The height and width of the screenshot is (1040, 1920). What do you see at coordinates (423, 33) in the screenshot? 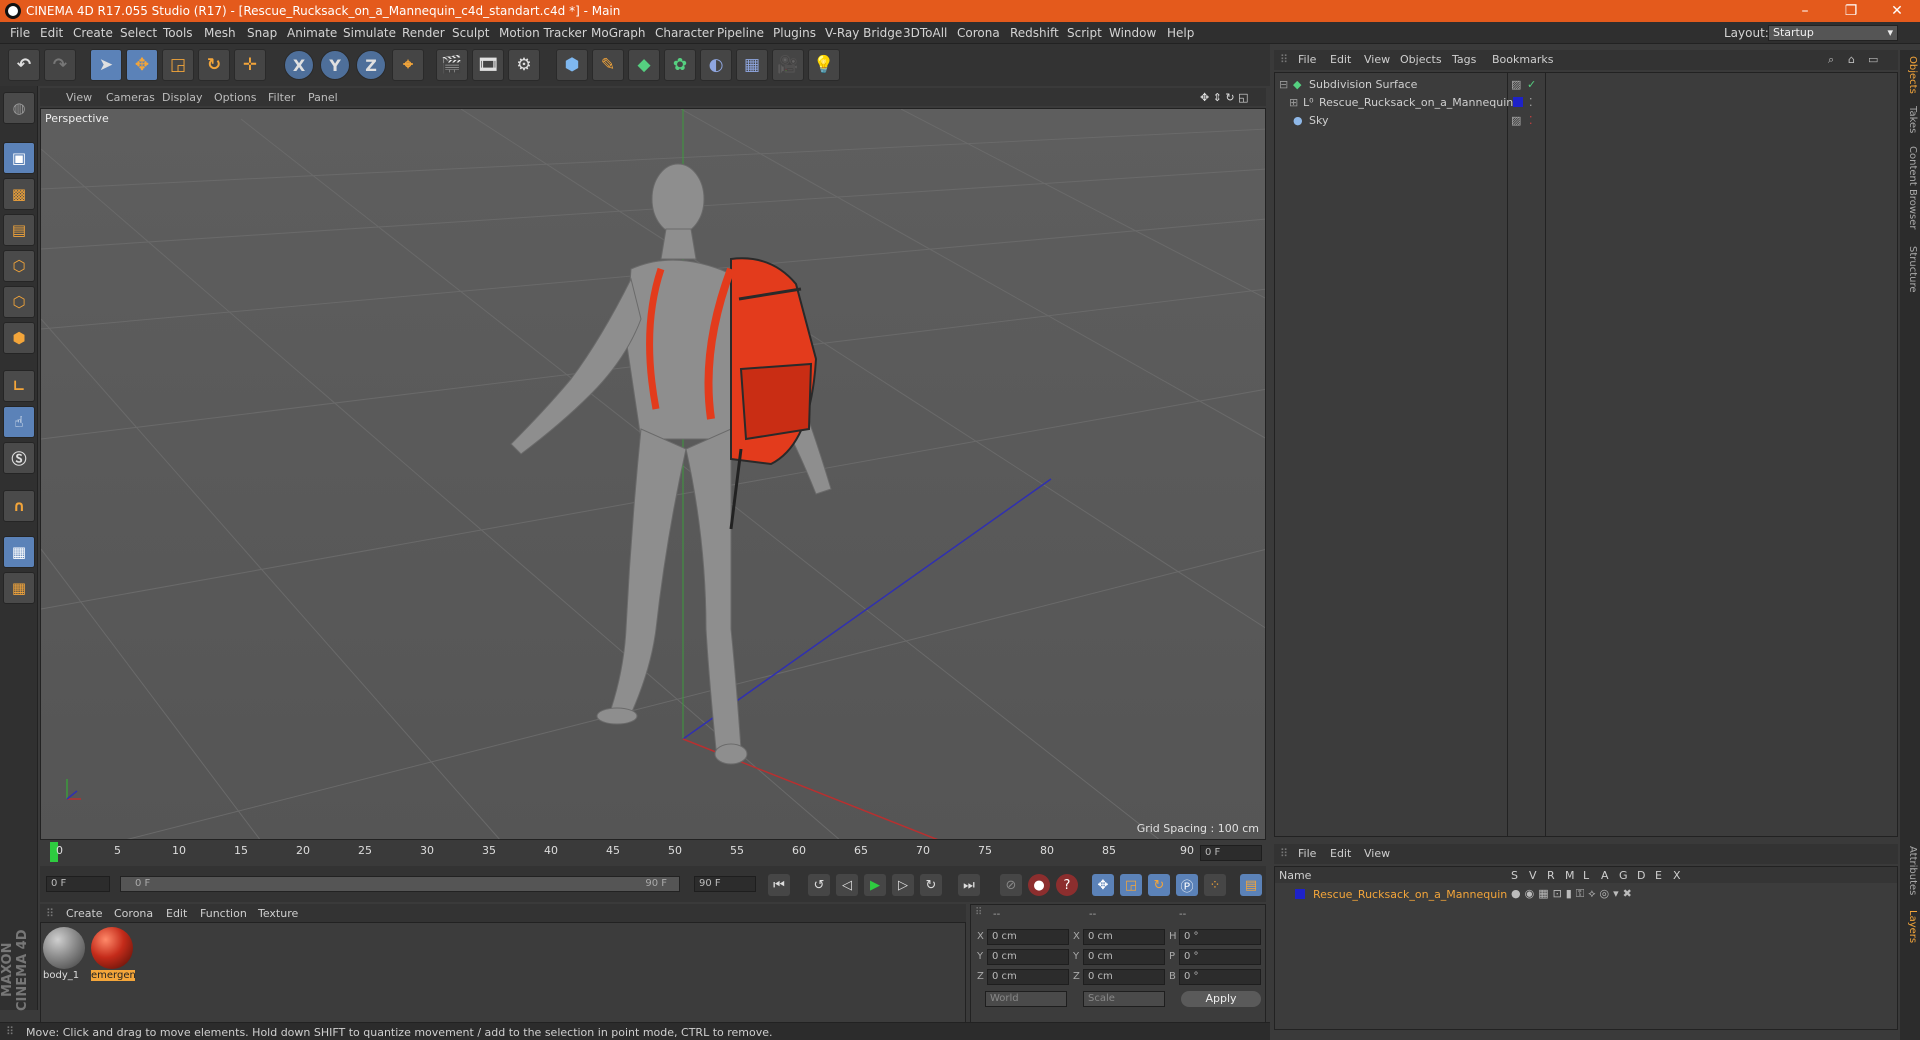
I see `menu-render: Render` at bounding box center [423, 33].